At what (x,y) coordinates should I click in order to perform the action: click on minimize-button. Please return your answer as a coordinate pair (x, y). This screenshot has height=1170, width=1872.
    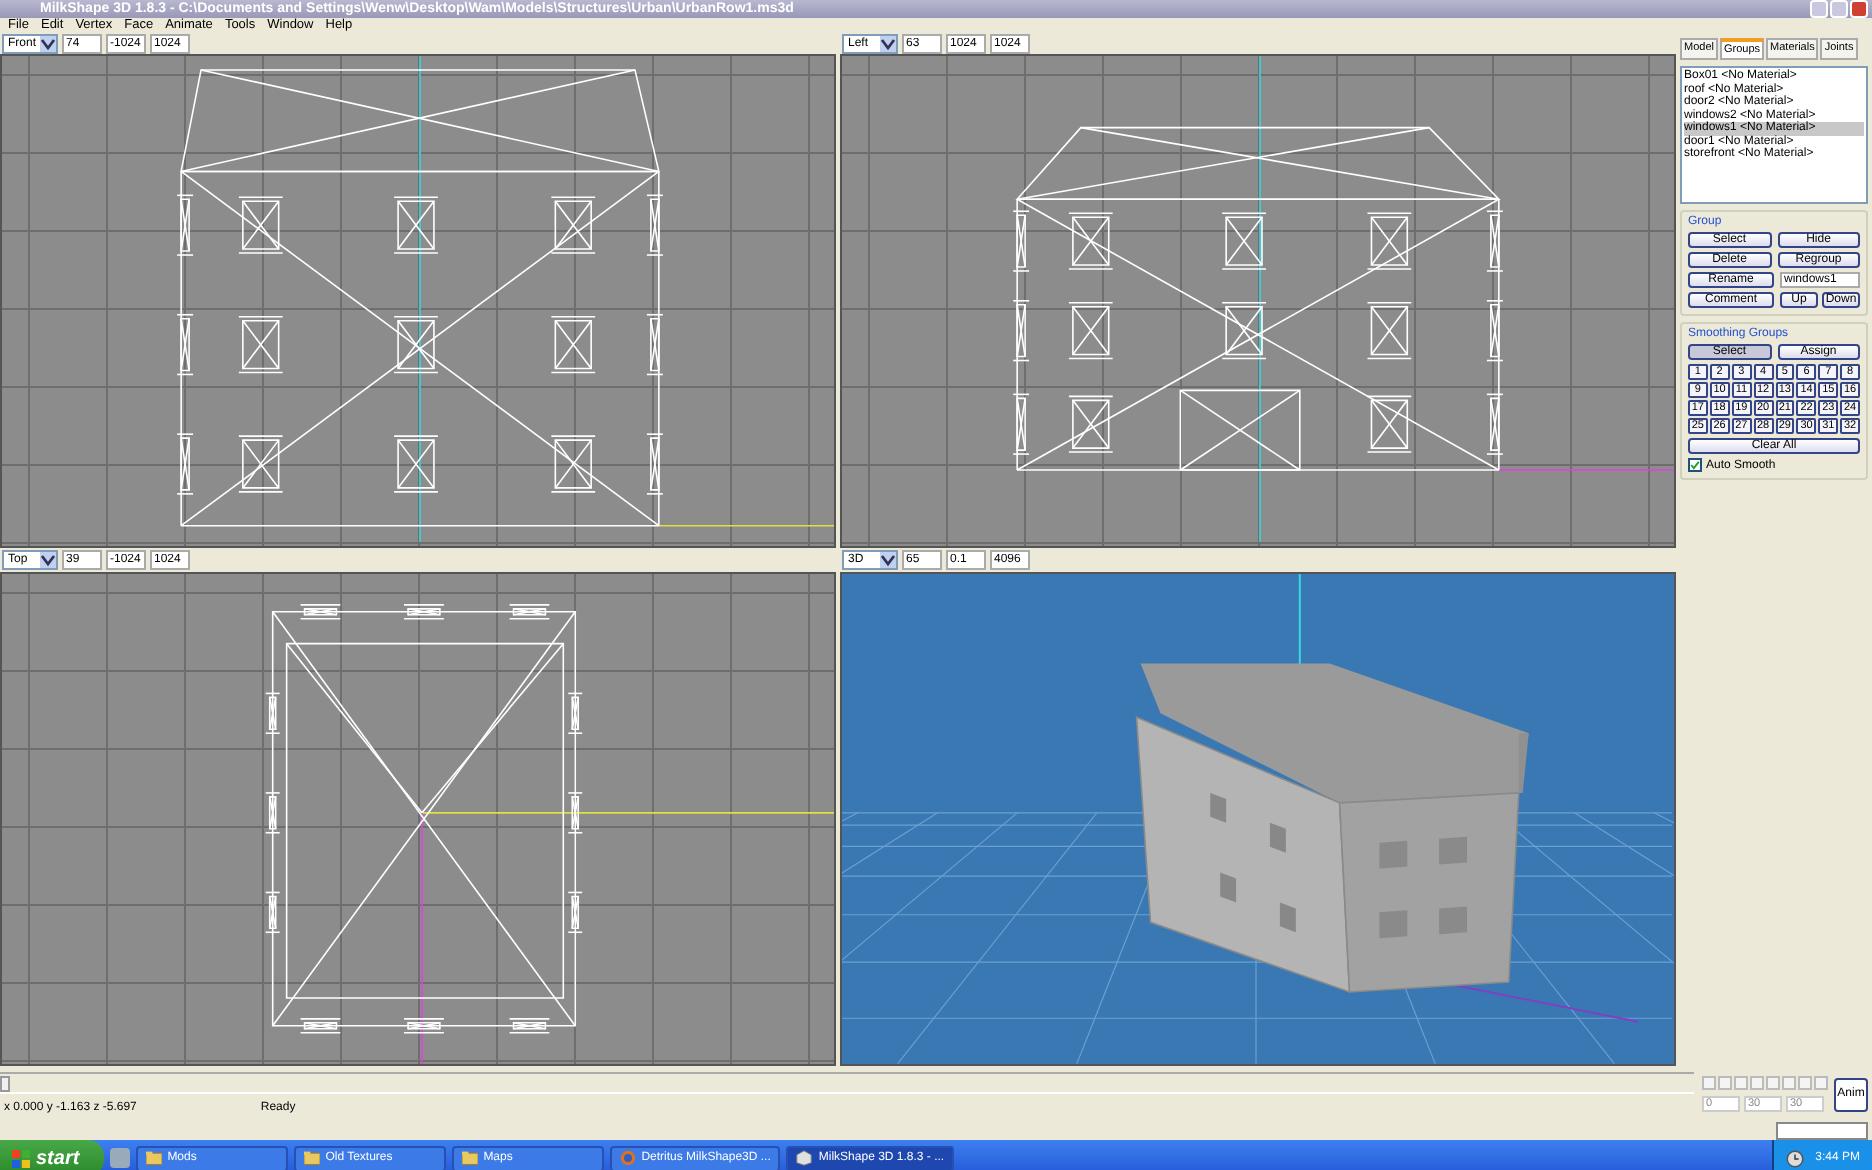
    Looking at the image, I should click on (1819, 9).